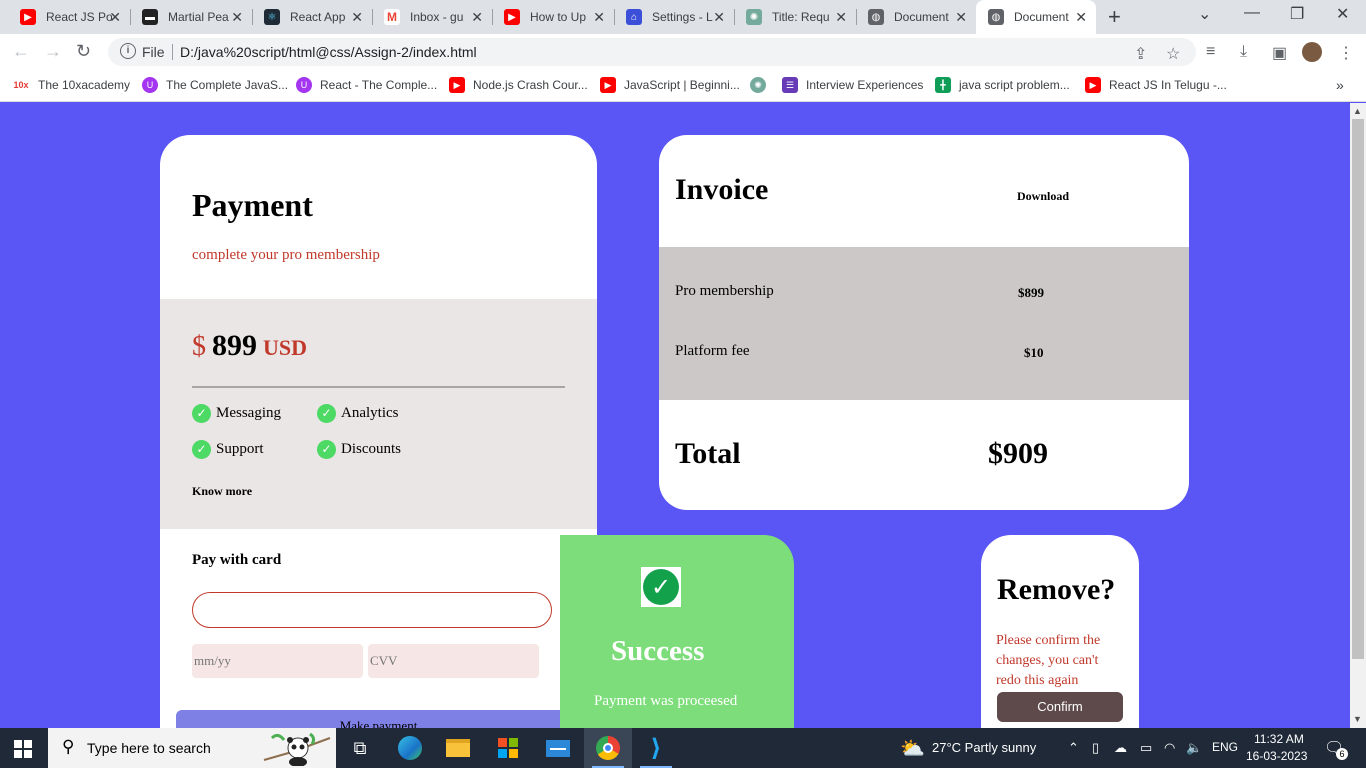 The image size is (1366, 768). Describe the element at coordinates (1034, 352) in the screenshot. I see `invoice-item-value: $10` at that location.